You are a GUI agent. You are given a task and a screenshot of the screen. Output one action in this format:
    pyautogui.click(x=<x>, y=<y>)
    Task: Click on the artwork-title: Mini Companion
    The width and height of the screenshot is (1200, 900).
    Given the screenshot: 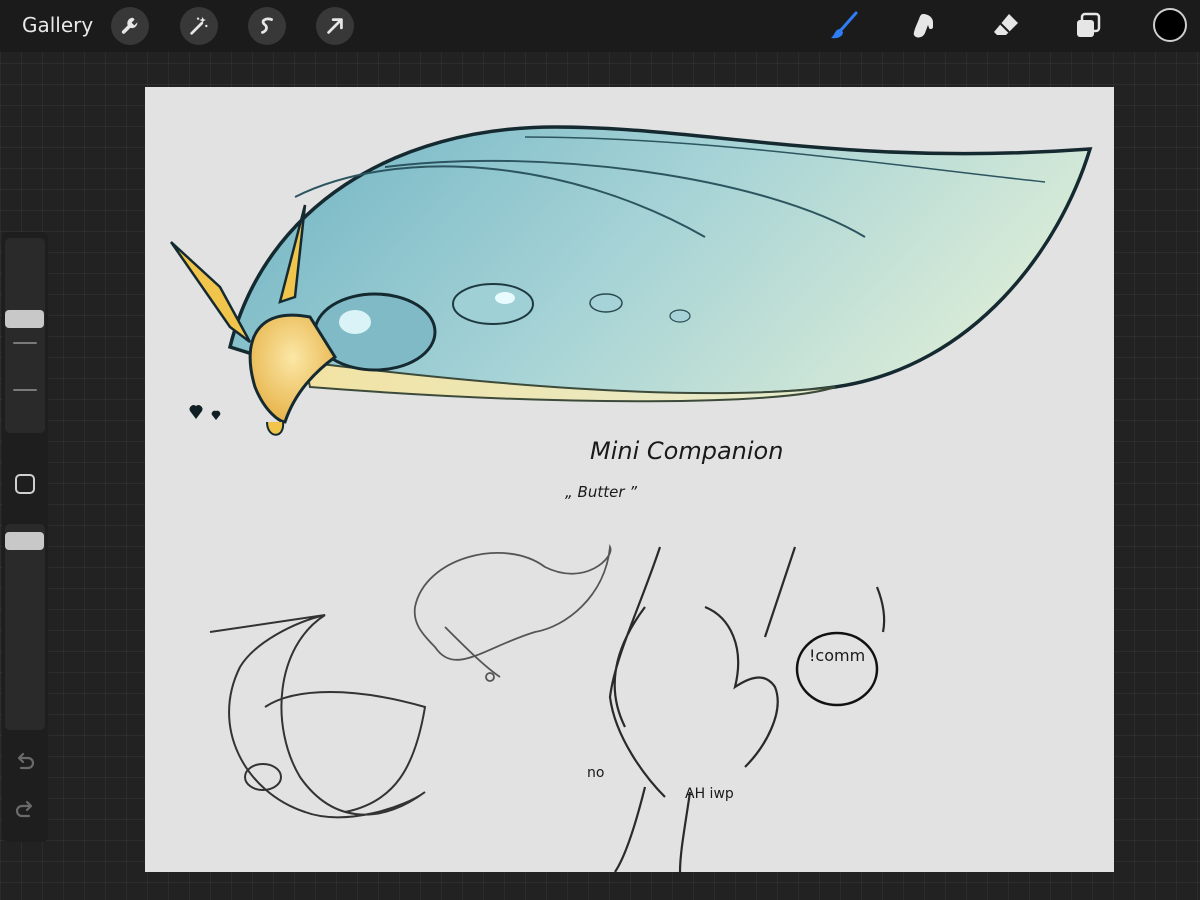 What is the action you would take?
    pyautogui.click(x=686, y=451)
    